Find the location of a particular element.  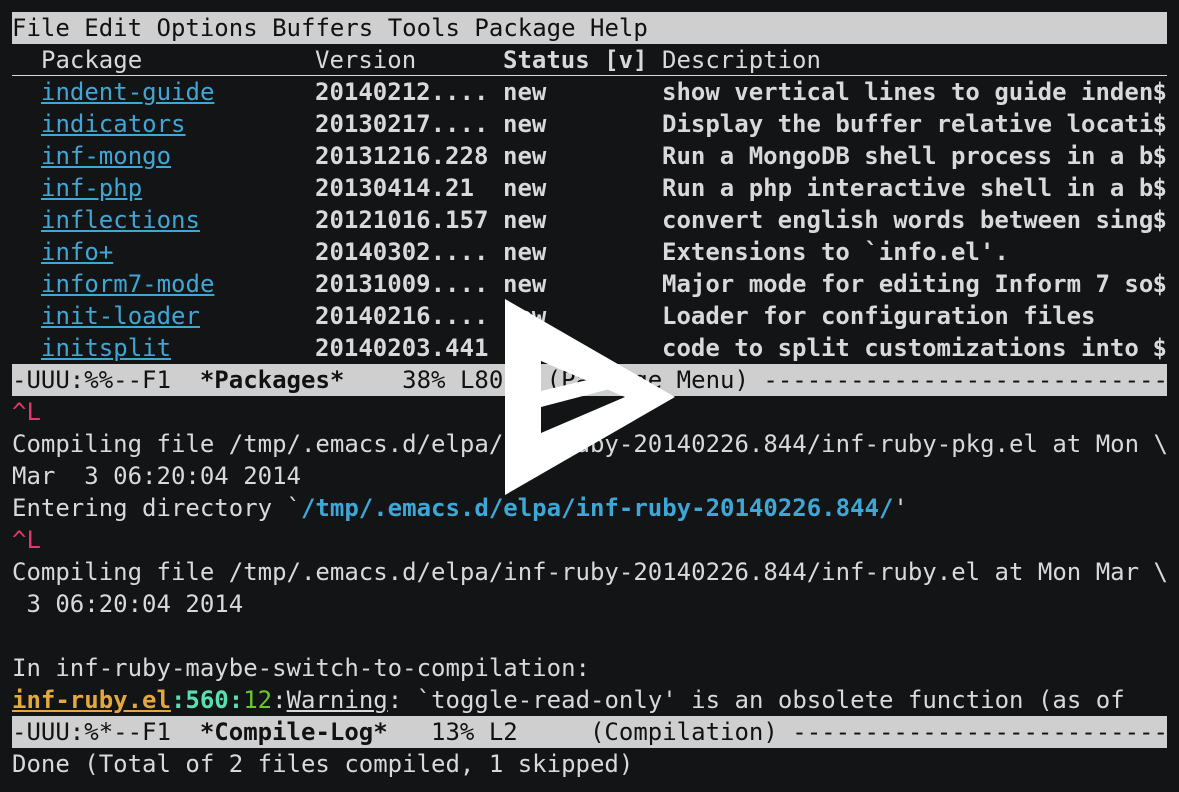

package-description: show vertical lines to guide inden is located at coordinates (908, 92).